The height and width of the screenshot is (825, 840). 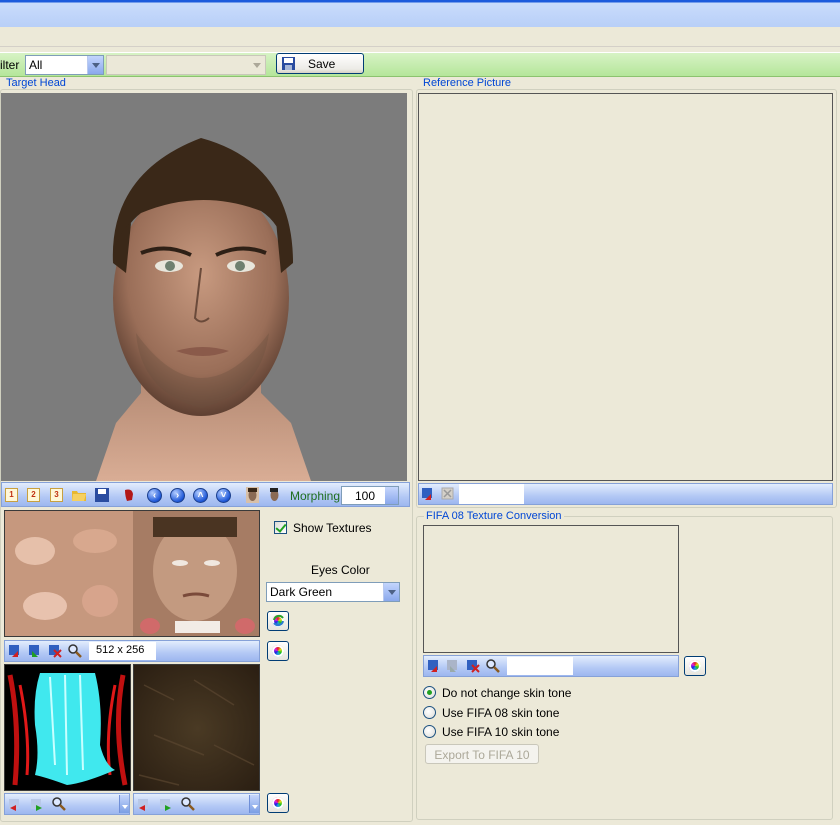 I want to click on face-texture-toolbar: 512 x 256, so click(x=132, y=651).